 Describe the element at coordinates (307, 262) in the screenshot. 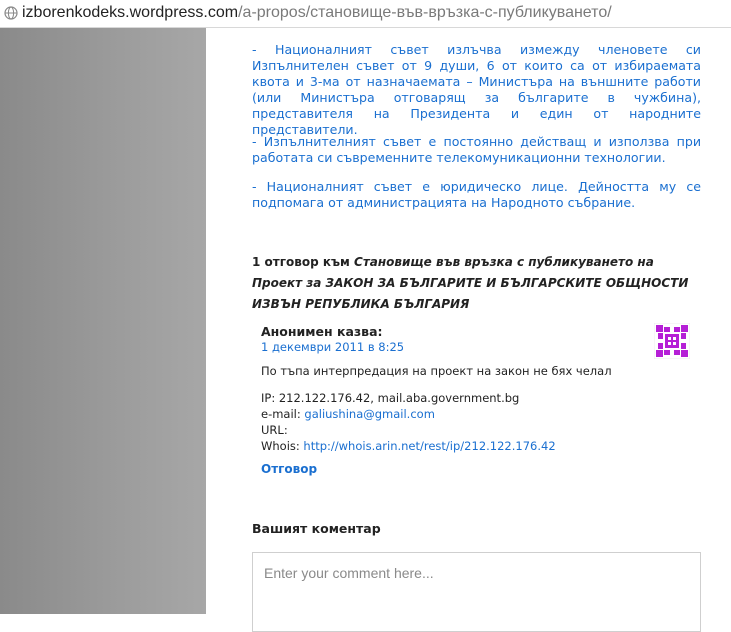

I see `comments-title-mid: отговор към` at that location.